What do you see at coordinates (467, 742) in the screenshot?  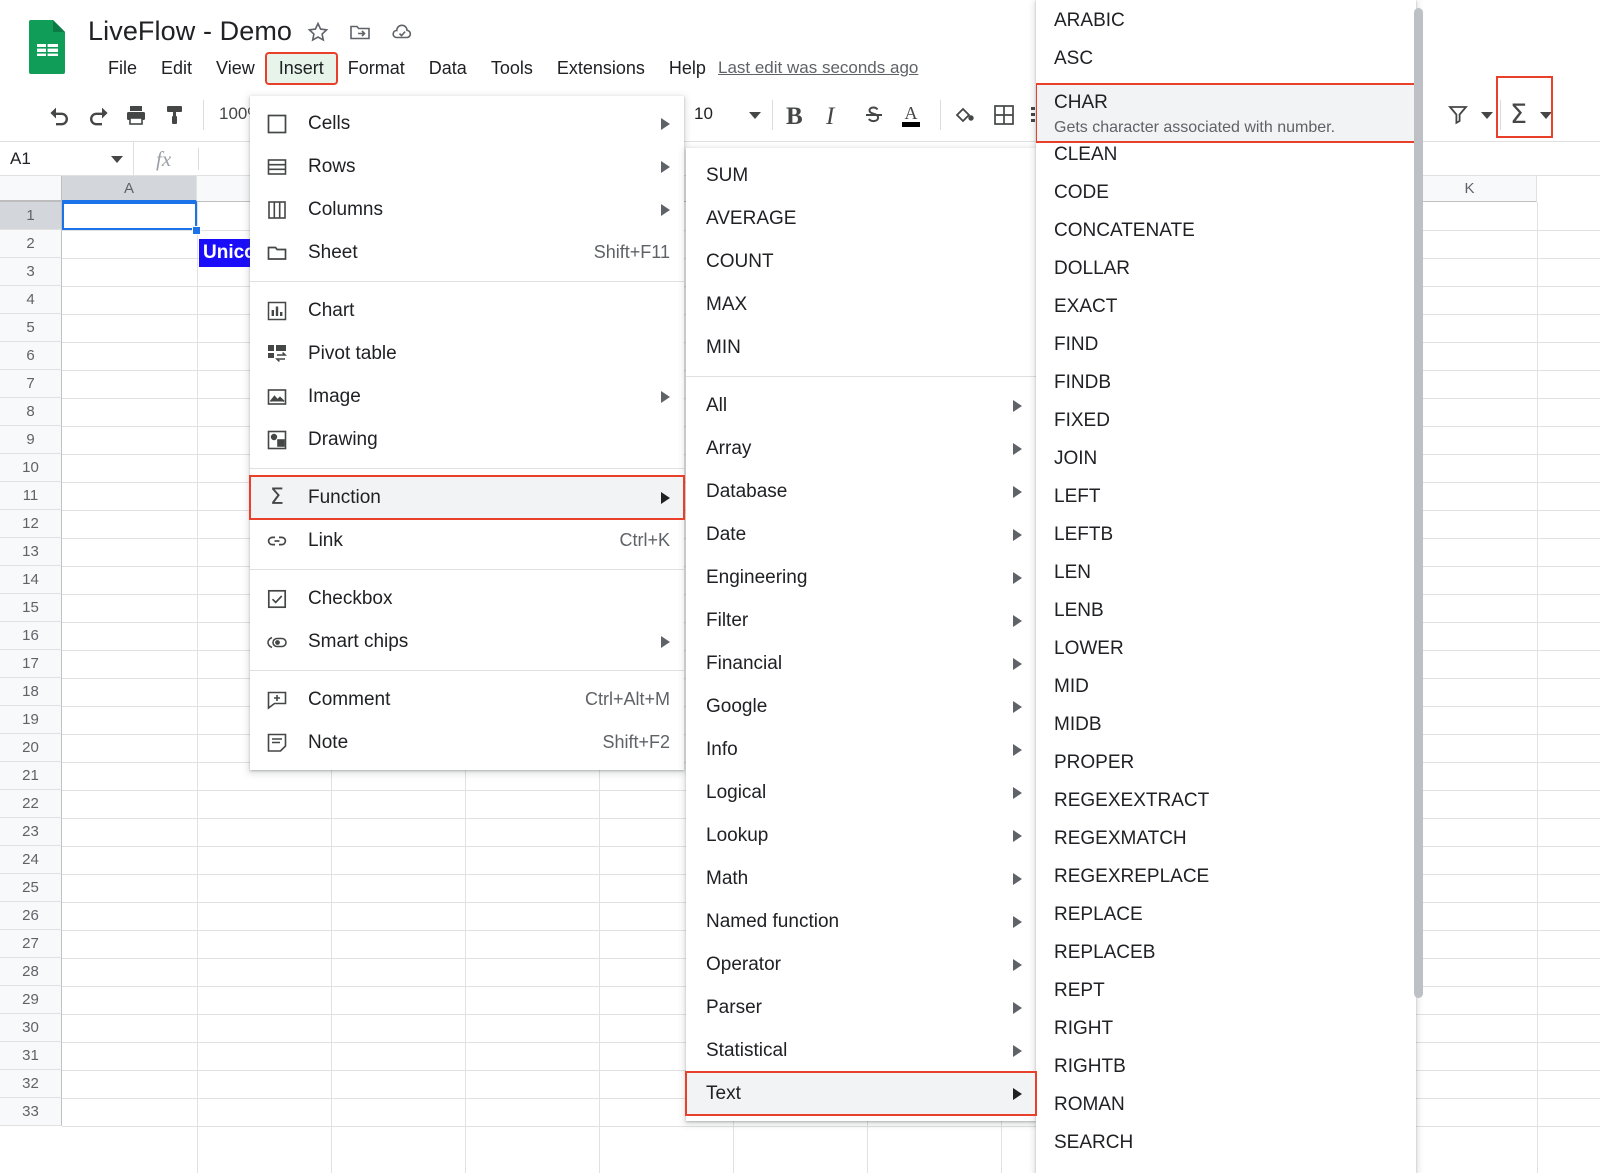 I see `insert-menu-item-note: Note Shift+F2` at bounding box center [467, 742].